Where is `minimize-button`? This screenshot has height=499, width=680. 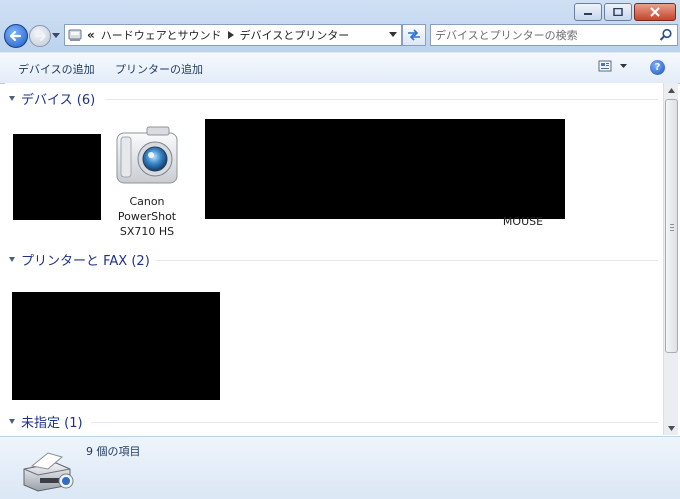
minimize-button is located at coordinates (588, 12).